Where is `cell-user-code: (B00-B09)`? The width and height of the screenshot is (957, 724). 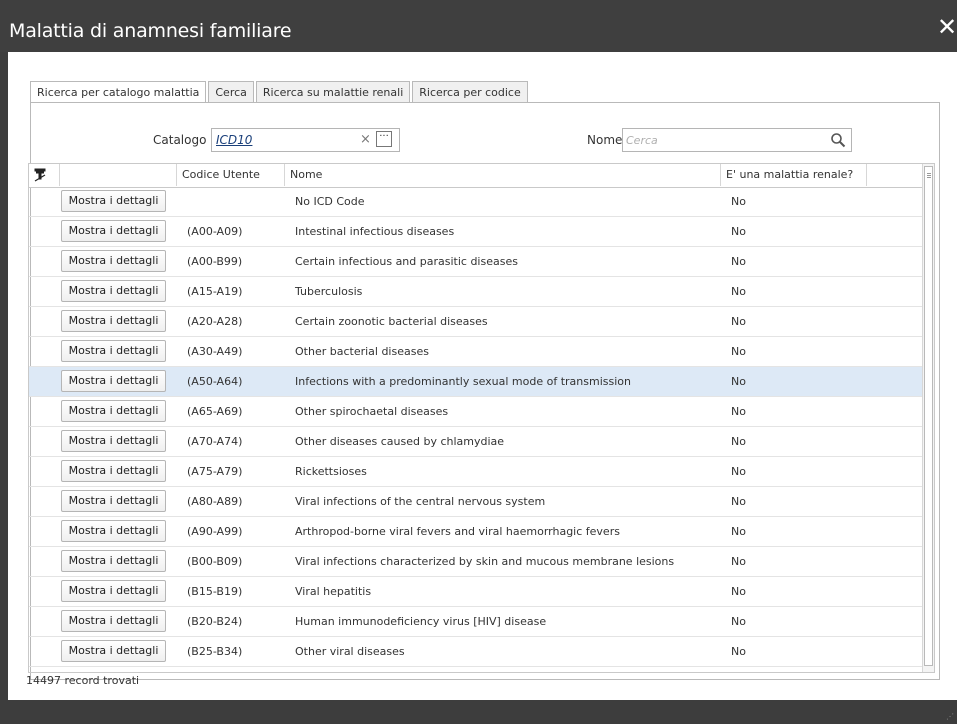 cell-user-code: (B00-B09) is located at coordinates (215, 561).